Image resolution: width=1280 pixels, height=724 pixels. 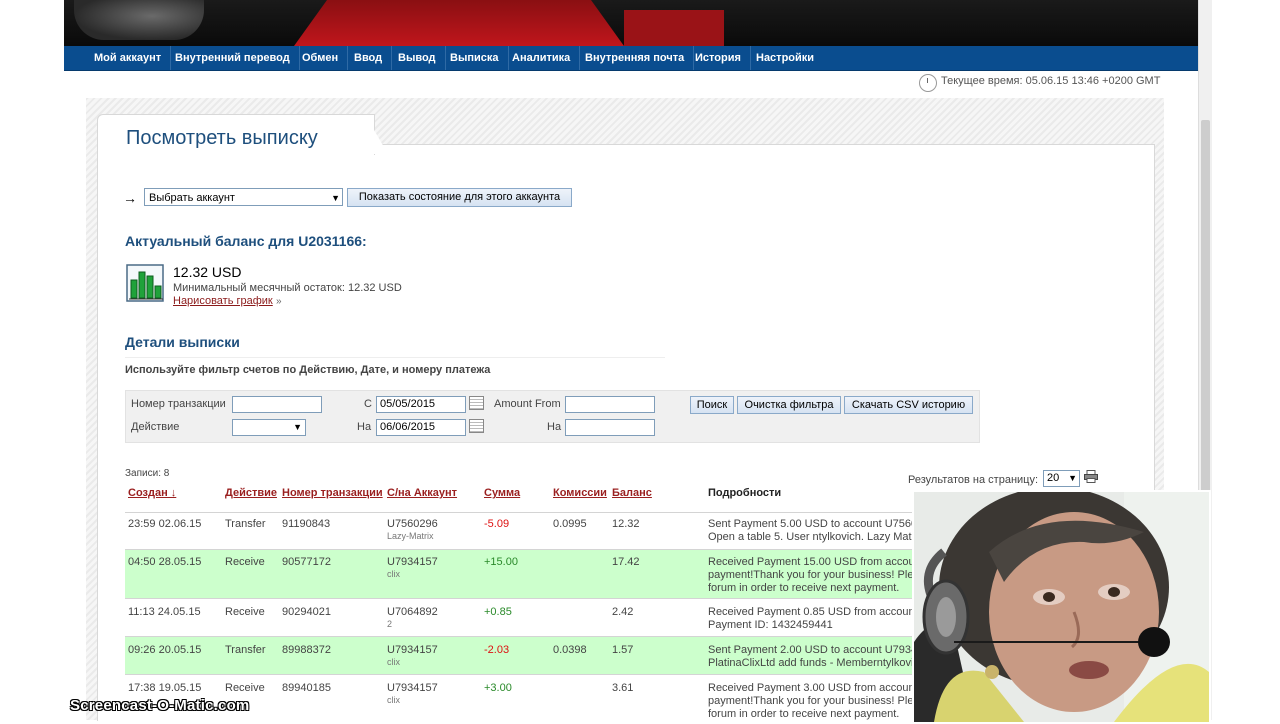 I want to click on date-from-label: С, so click(x=368, y=404).